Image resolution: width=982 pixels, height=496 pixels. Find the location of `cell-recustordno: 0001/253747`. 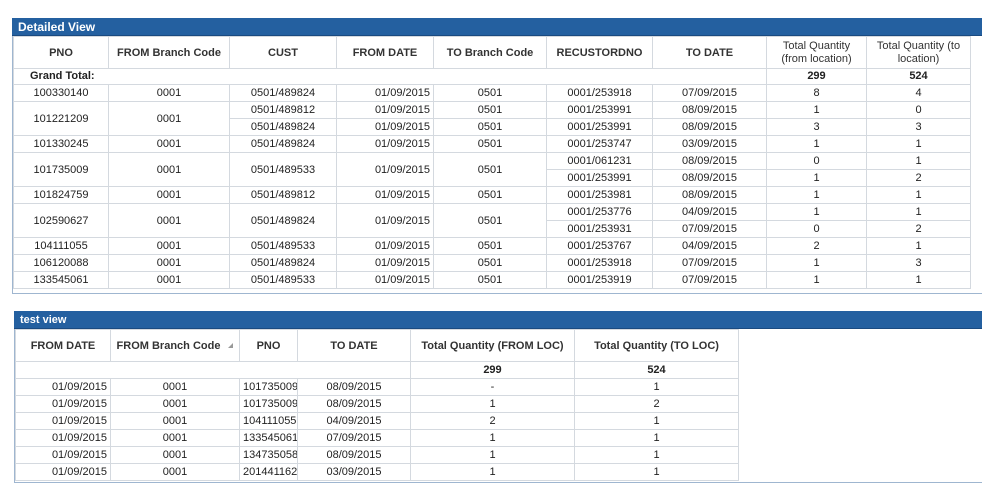

cell-recustordno: 0001/253747 is located at coordinates (599, 144).